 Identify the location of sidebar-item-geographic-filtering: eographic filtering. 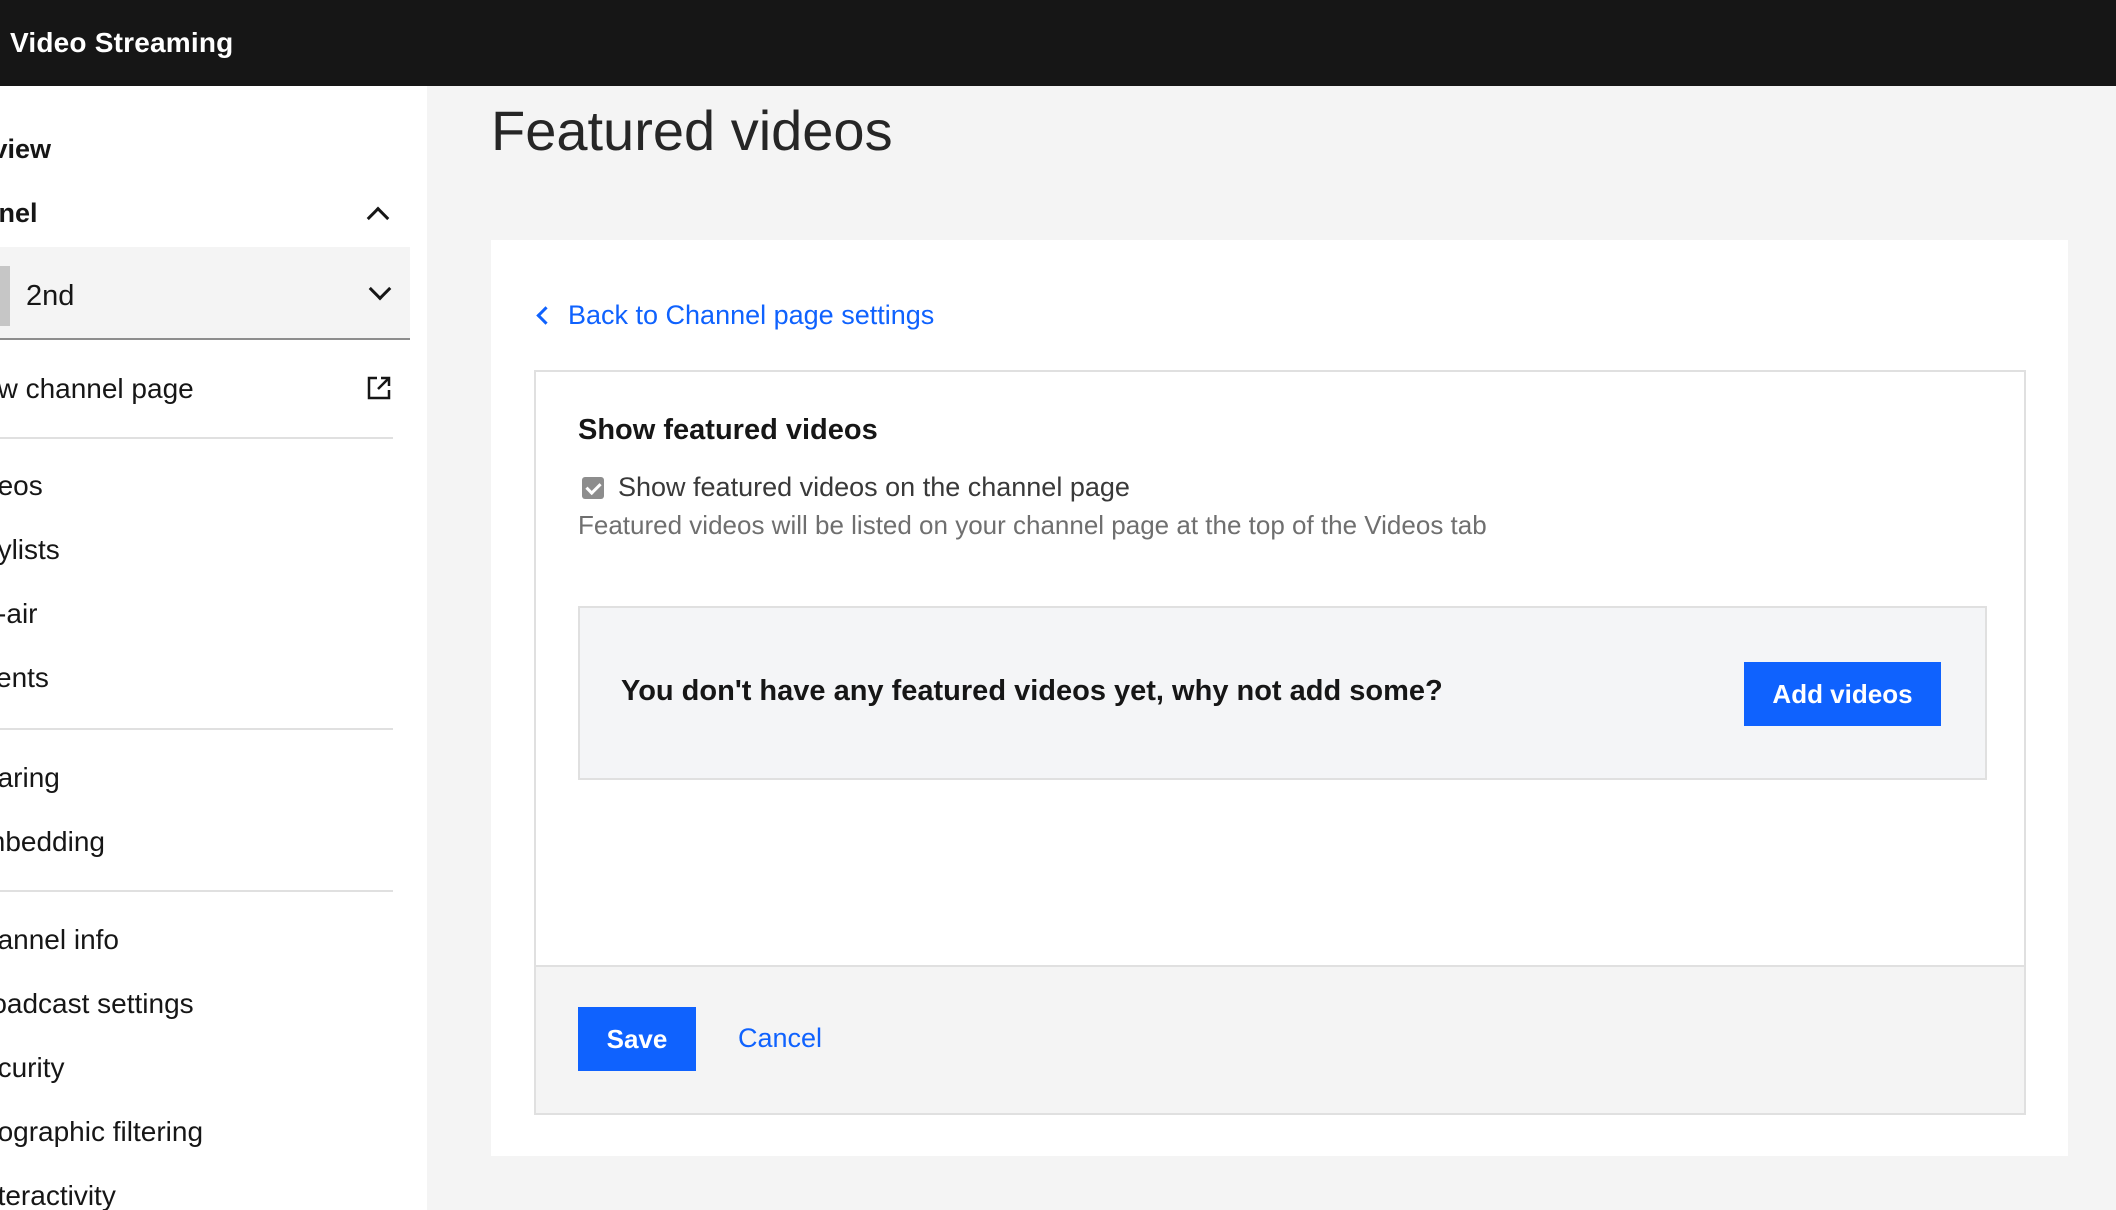
(101, 1132).